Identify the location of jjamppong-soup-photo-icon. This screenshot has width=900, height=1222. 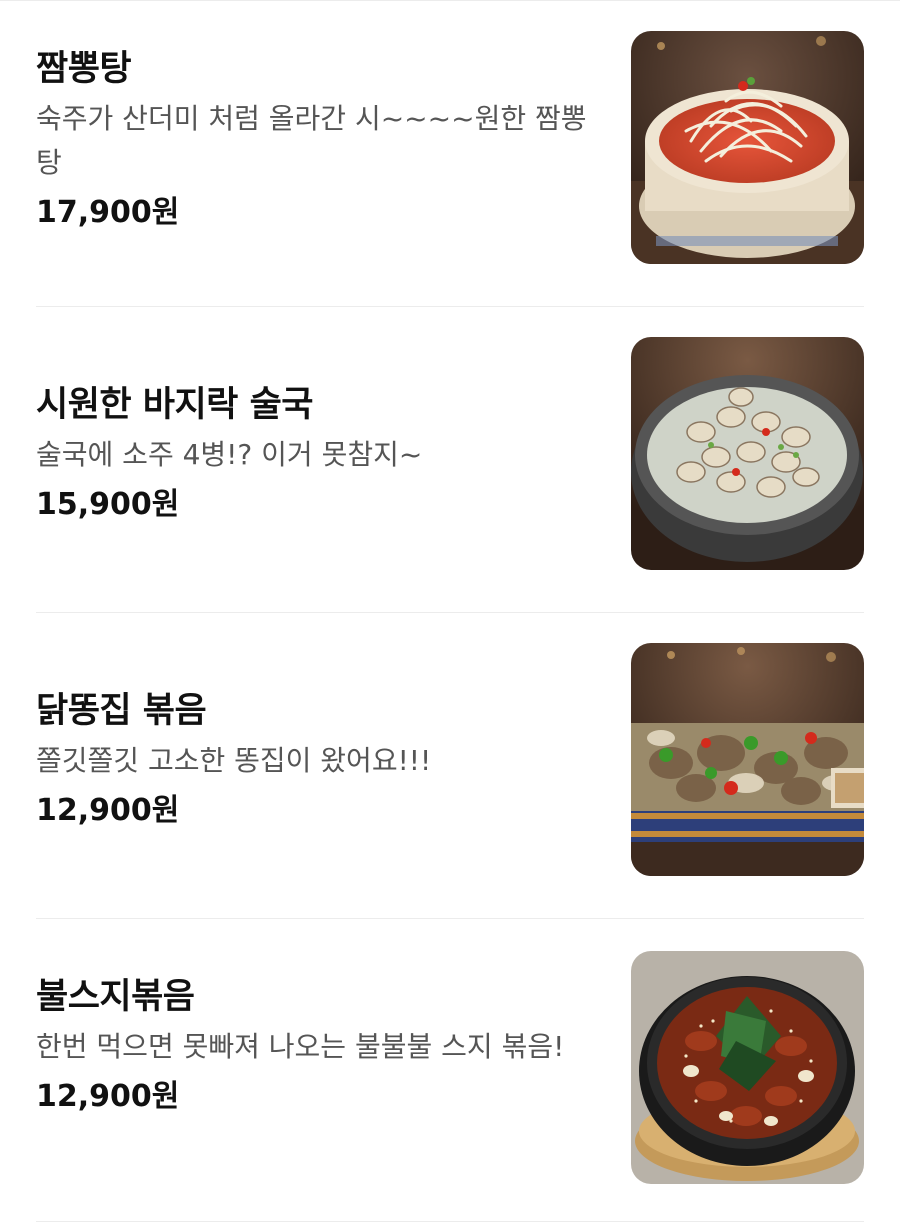
(747, 147).